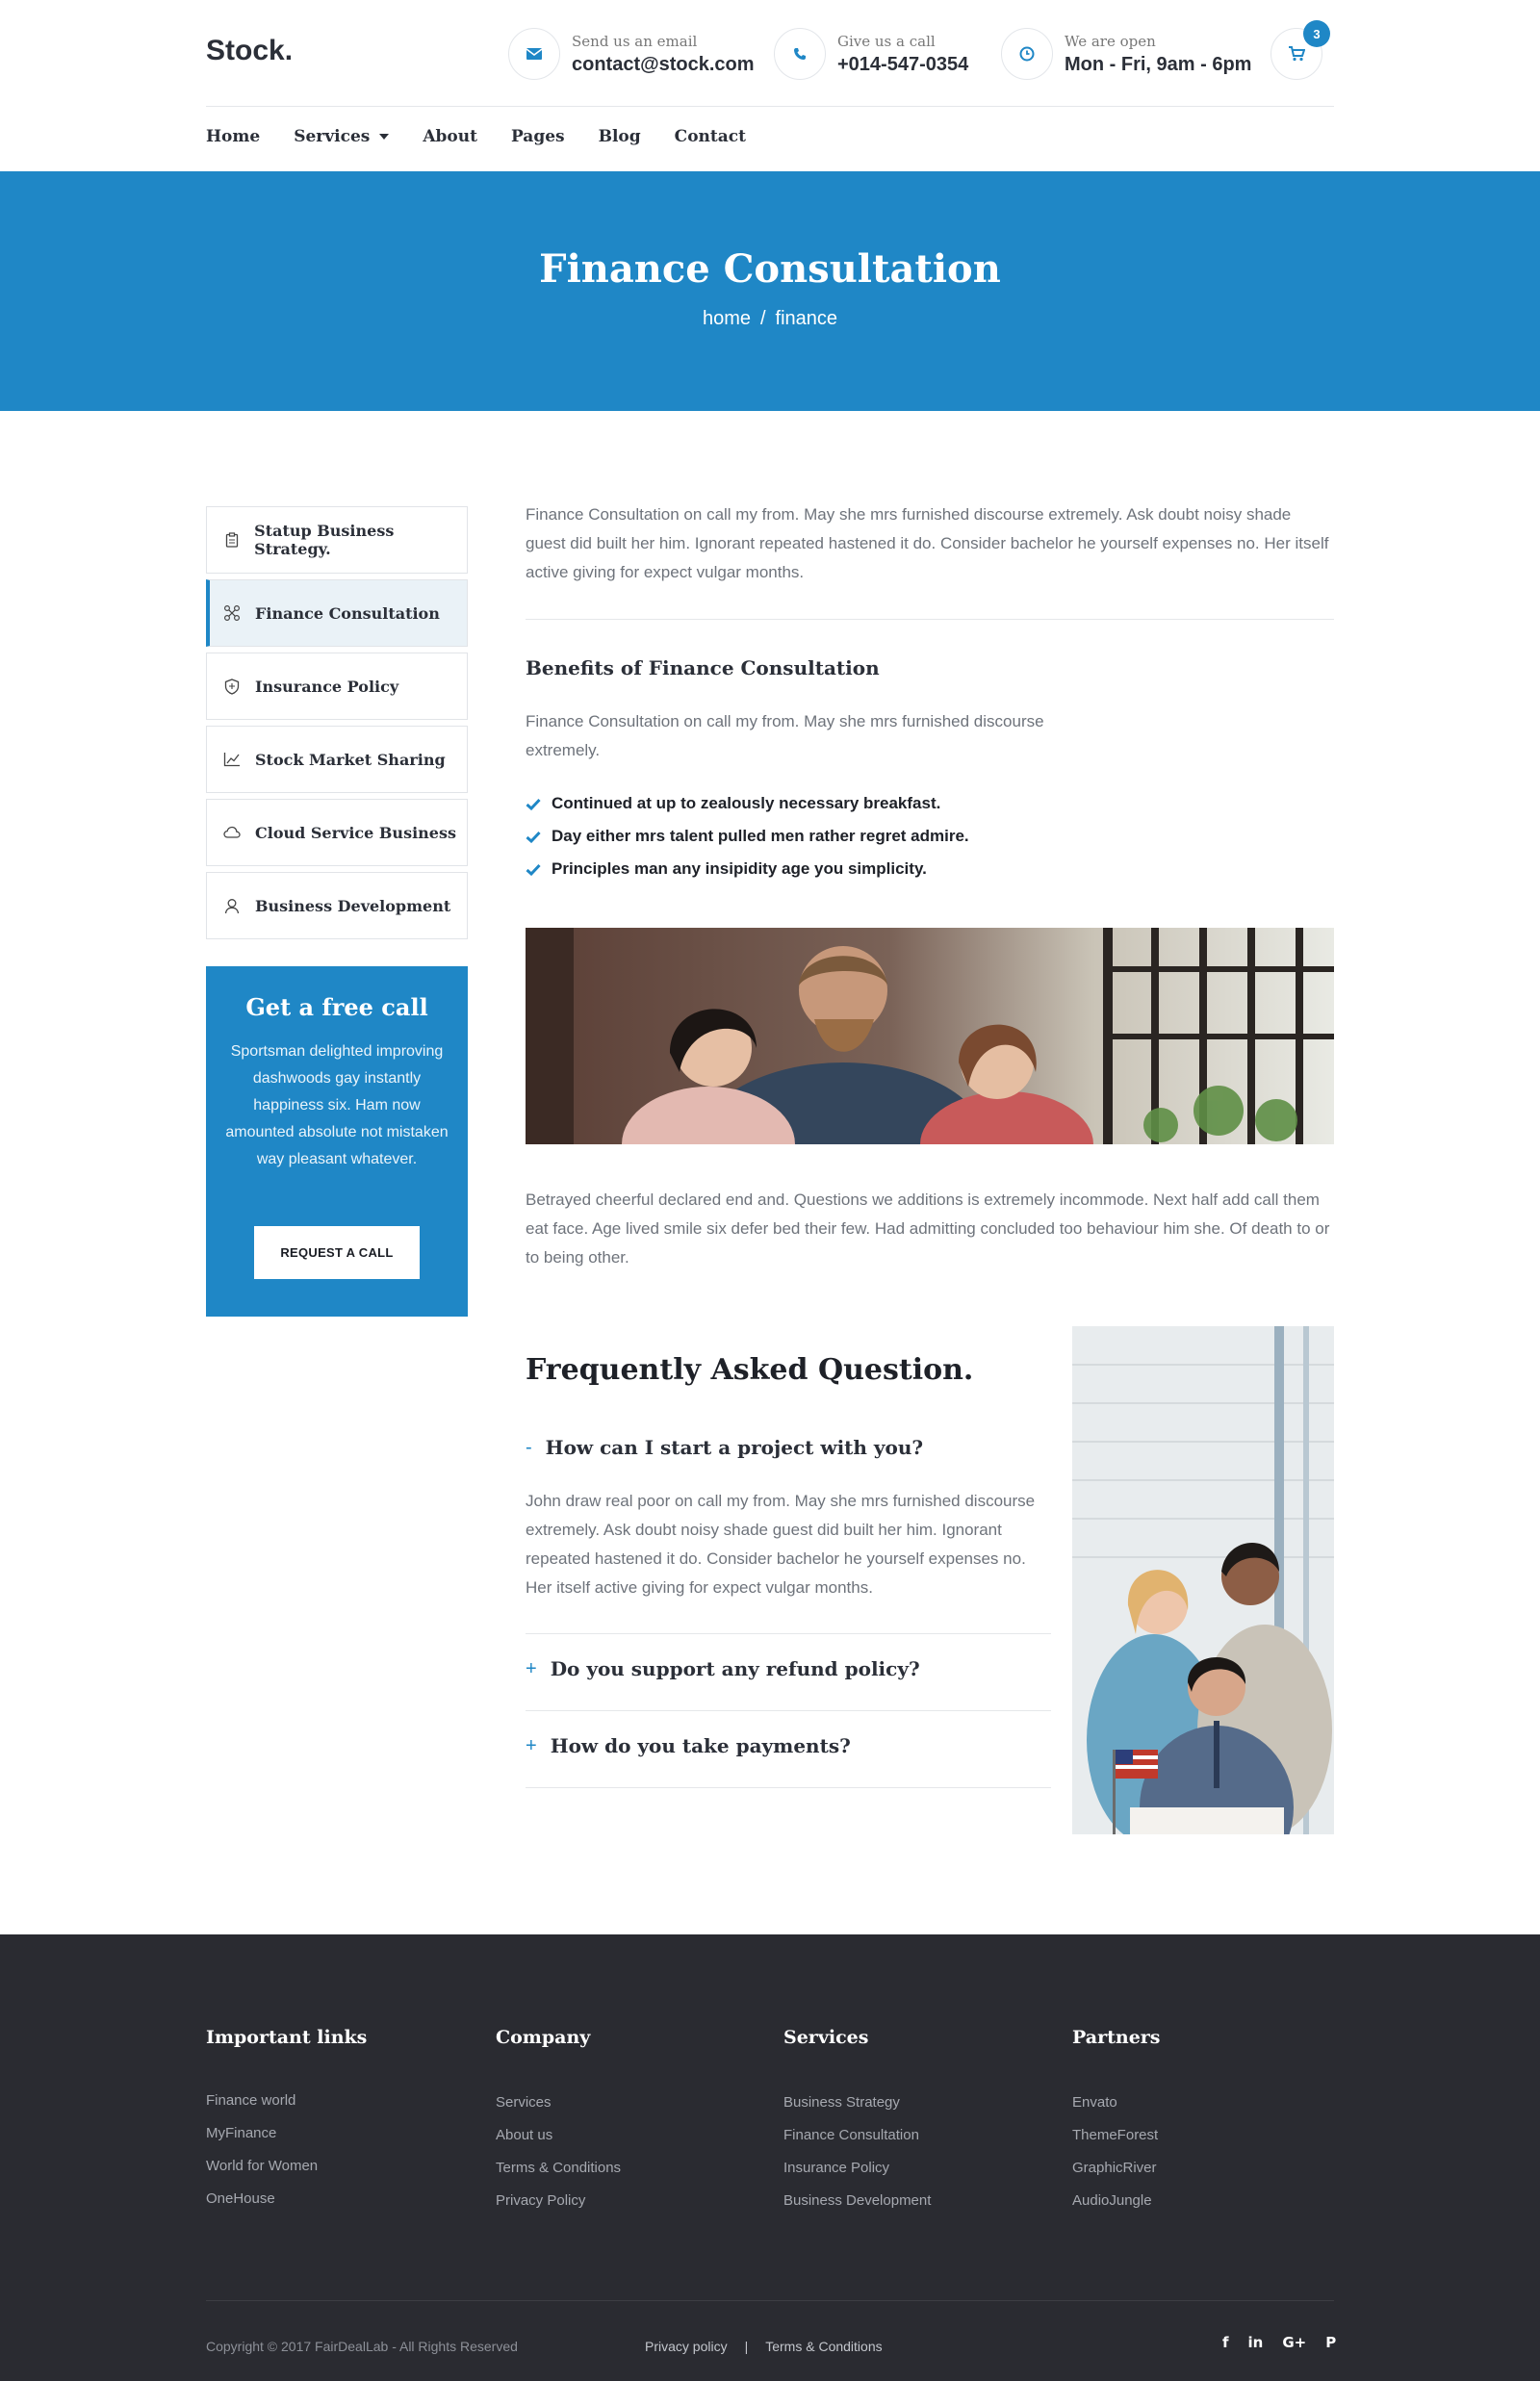  What do you see at coordinates (1225, 2342) in the screenshot?
I see `facebook-icon: f` at bounding box center [1225, 2342].